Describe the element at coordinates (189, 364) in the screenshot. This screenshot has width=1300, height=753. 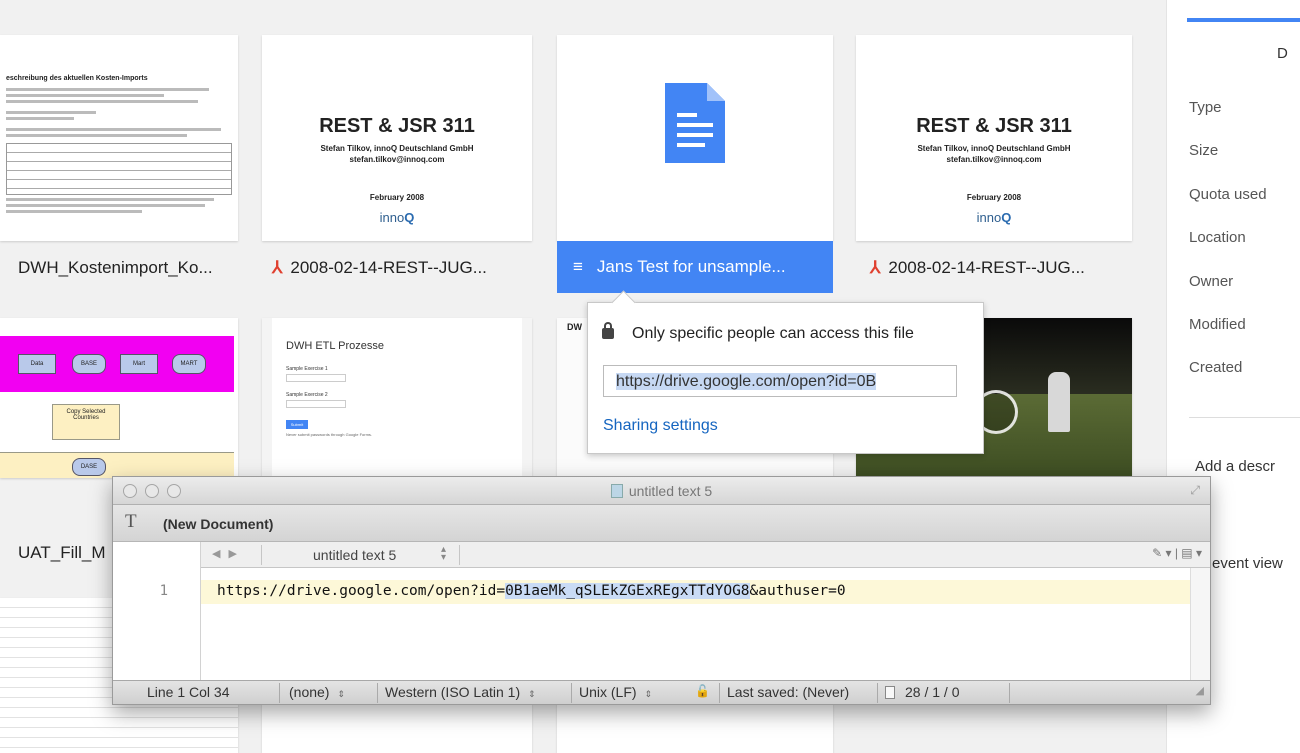
I see `flow-node: MART` at that location.